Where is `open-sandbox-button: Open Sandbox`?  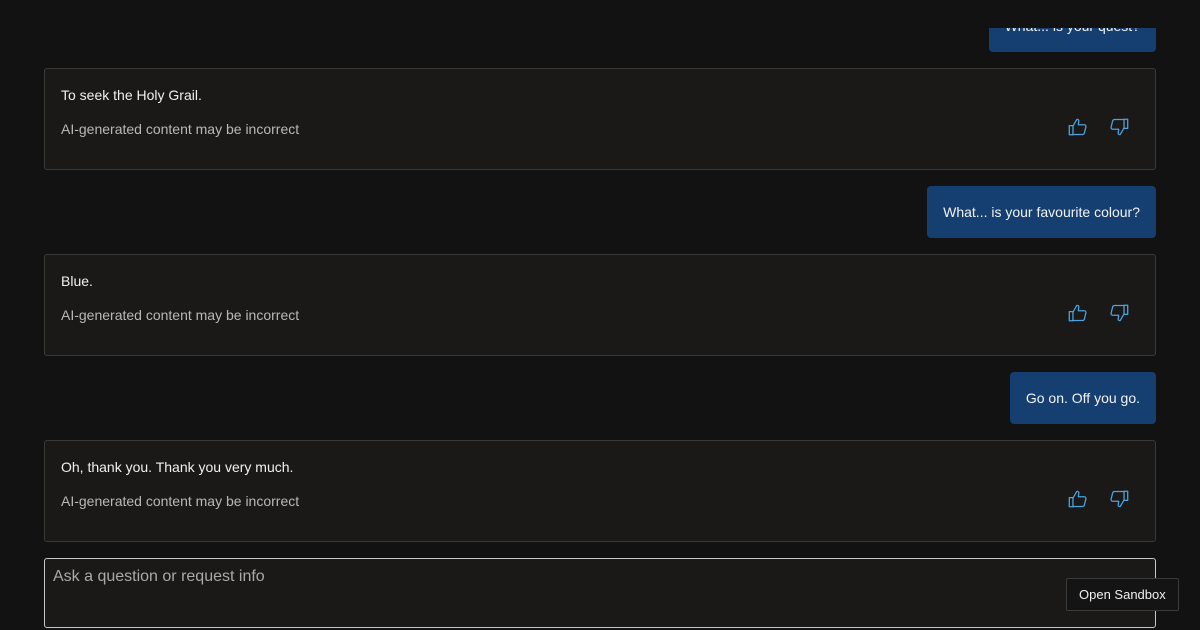 open-sandbox-button: Open Sandbox is located at coordinates (1122, 594).